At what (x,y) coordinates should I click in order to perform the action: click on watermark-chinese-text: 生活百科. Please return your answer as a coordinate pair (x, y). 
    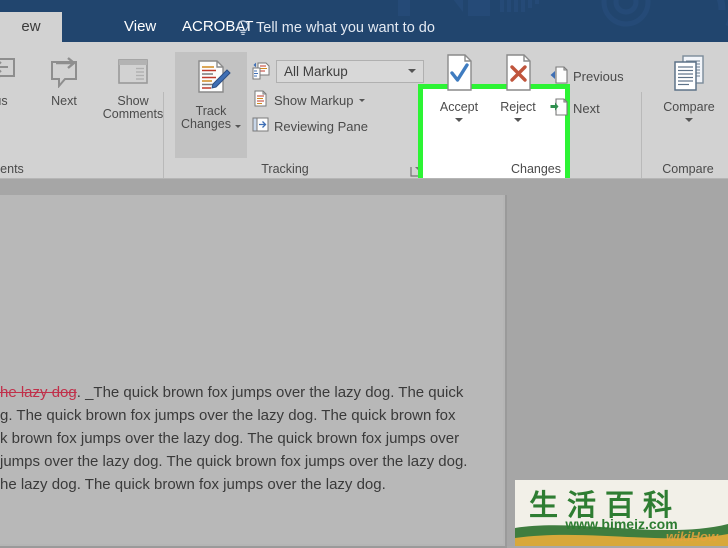
    Looking at the image, I should click on (605, 505).